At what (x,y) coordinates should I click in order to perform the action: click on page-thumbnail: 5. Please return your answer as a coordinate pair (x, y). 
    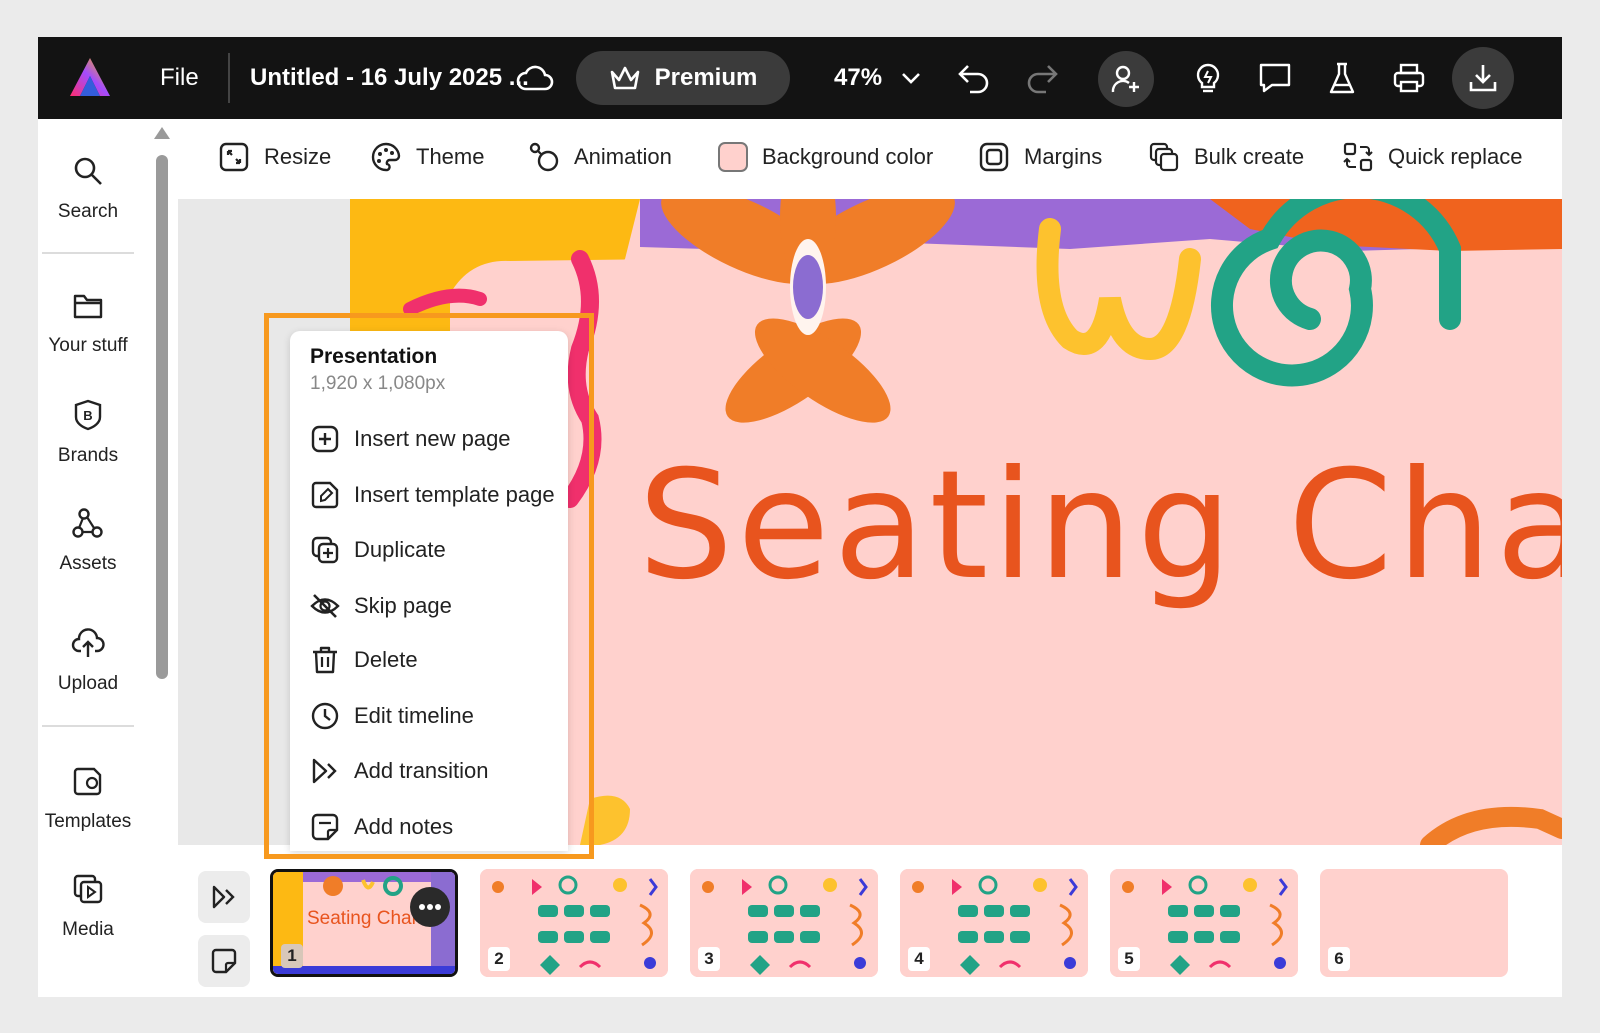
    Looking at the image, I should click on (1204, 923).